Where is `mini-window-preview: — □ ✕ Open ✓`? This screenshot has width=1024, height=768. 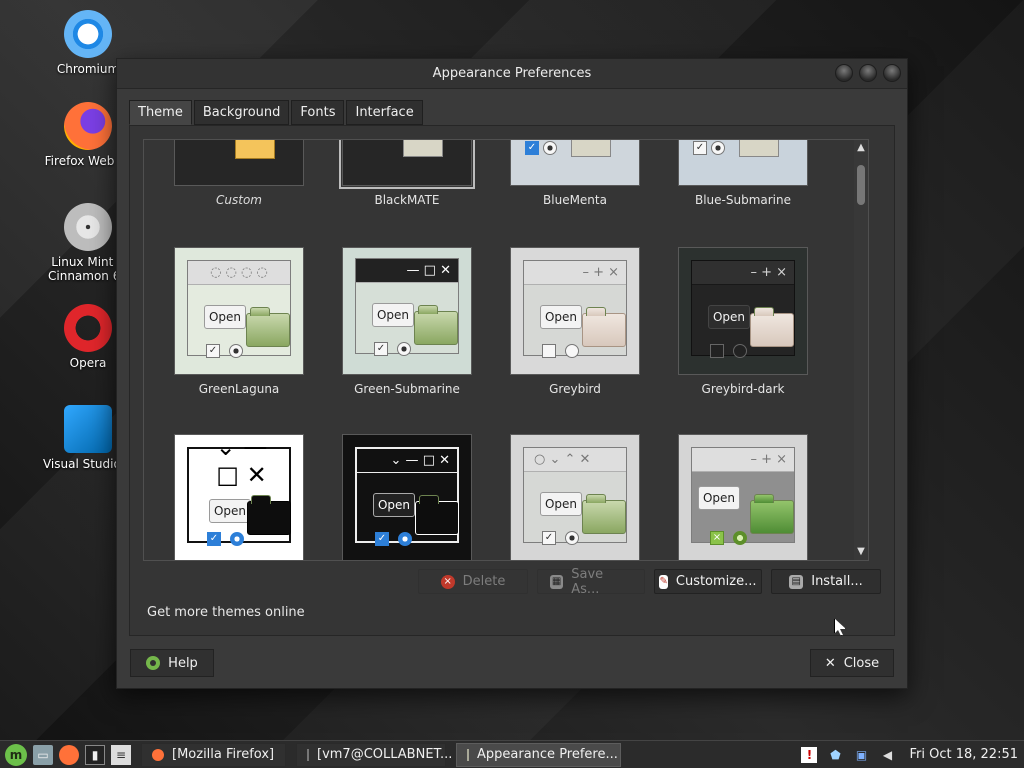 mini-window-preview: — □ ✕ Open ✓ is located at coordinates (407, 307).